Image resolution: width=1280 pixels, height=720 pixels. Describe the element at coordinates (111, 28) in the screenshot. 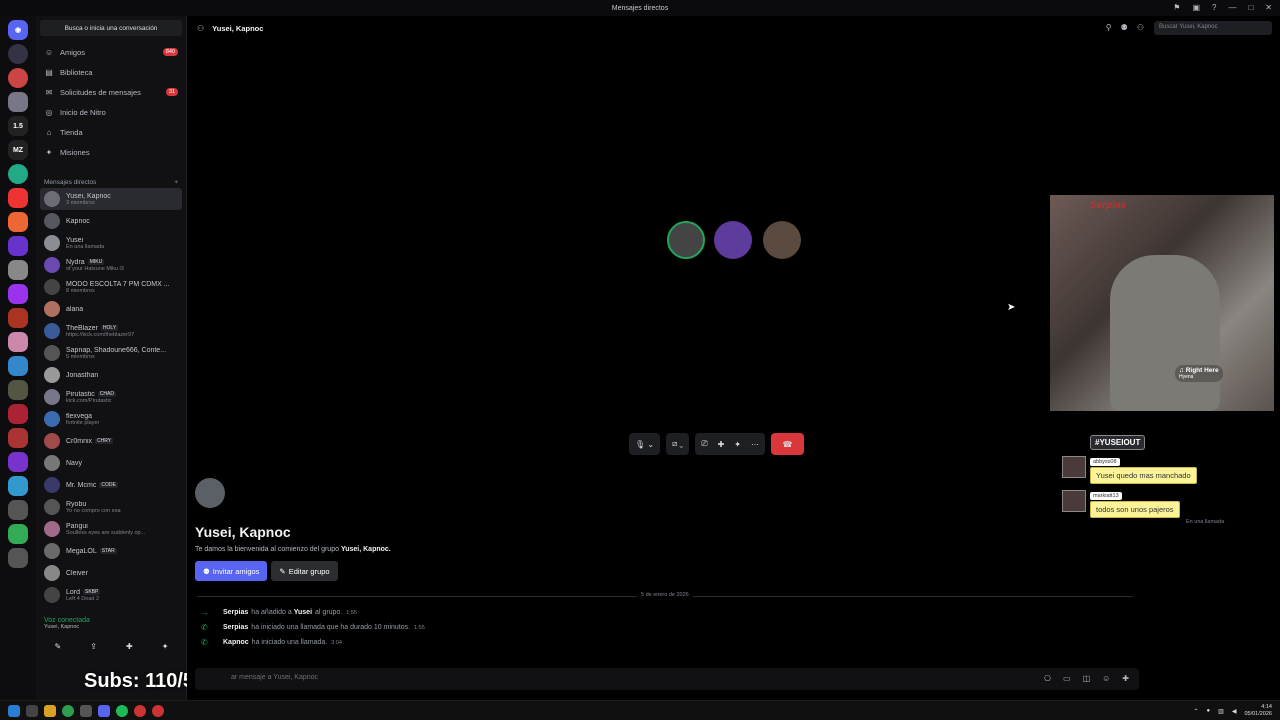

I see `dm-search-button: Busca o inicia una conversación` at that location.